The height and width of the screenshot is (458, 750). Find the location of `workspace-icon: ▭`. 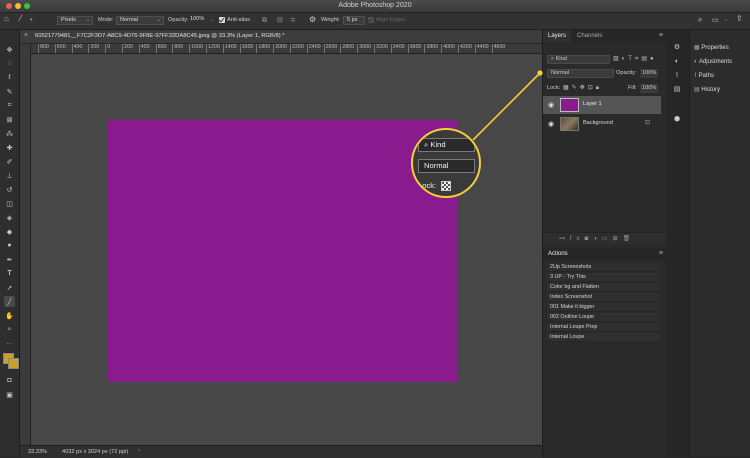

workspace-icon: ▭ is located at coordinates (715, 20).